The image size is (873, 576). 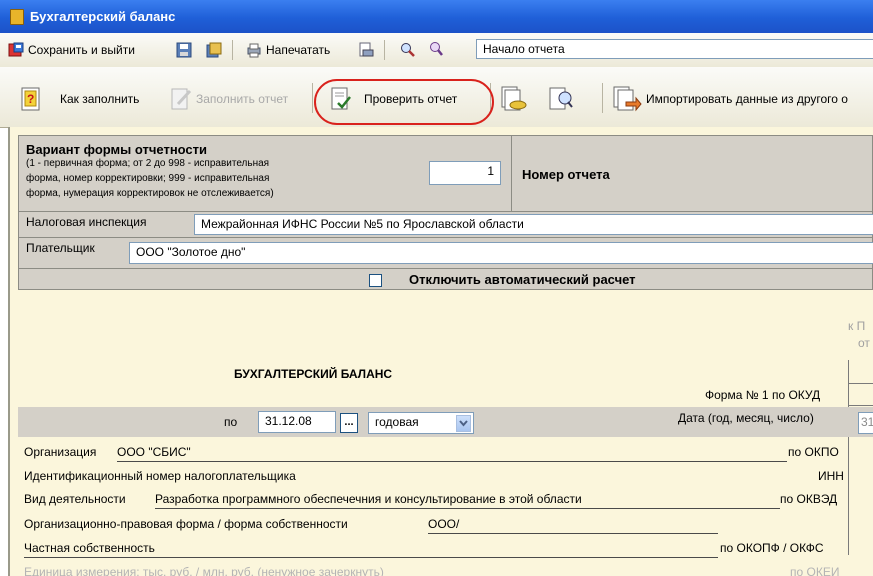 What do you see at coordinates (117, 149) in the screenshot?
I see `variant-title: Вариант формы отчетности` at bounding box center [117, 149].